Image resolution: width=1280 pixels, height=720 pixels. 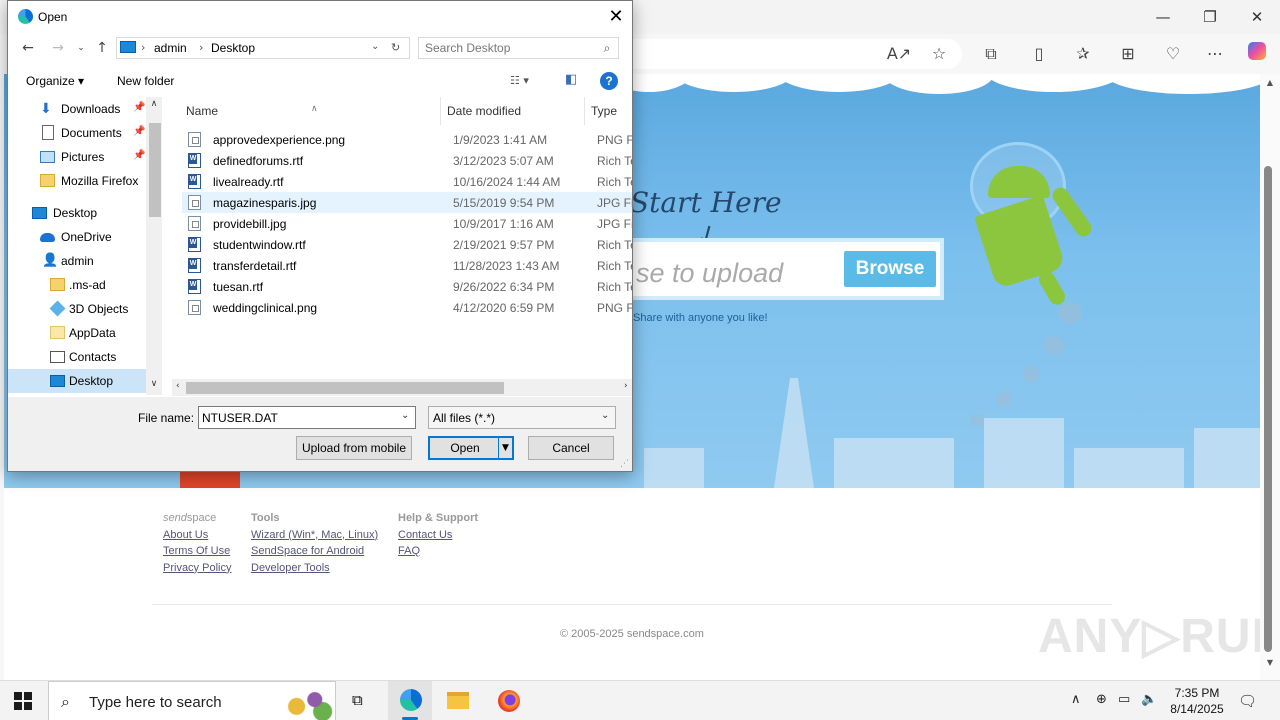 What do you see at coordinates (85, 133) in the screenshot?
I see `nav-item-documents: Documents 📌` at bounding box center [85, 133].